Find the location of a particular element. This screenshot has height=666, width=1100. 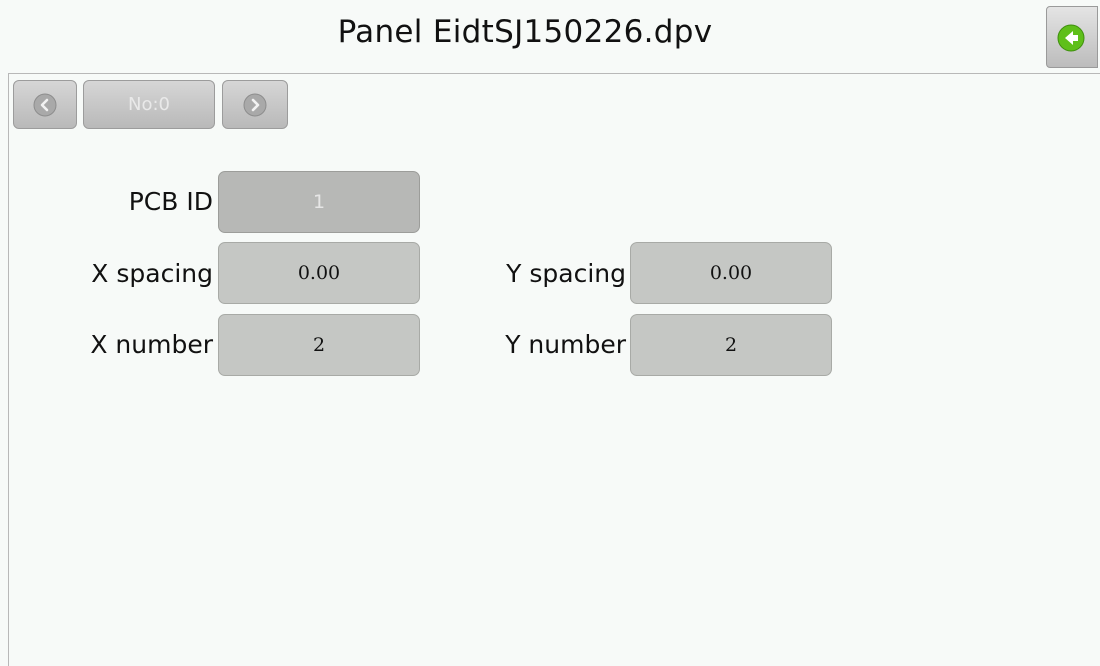

x-number-label: X number is located at coordinates (151, 344).